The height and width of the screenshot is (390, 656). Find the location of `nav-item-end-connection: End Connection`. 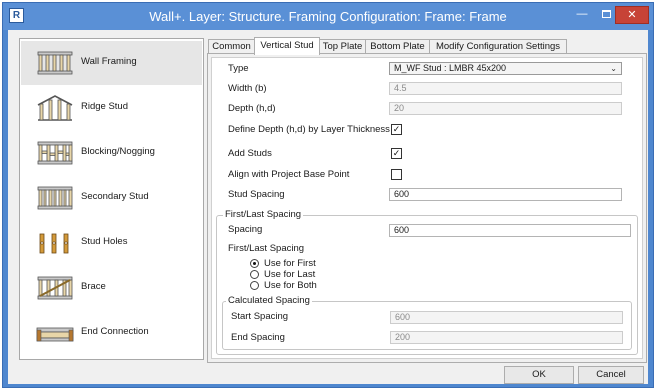

nav-item-end-connection: End Connection is located at coordinates (111, 333).